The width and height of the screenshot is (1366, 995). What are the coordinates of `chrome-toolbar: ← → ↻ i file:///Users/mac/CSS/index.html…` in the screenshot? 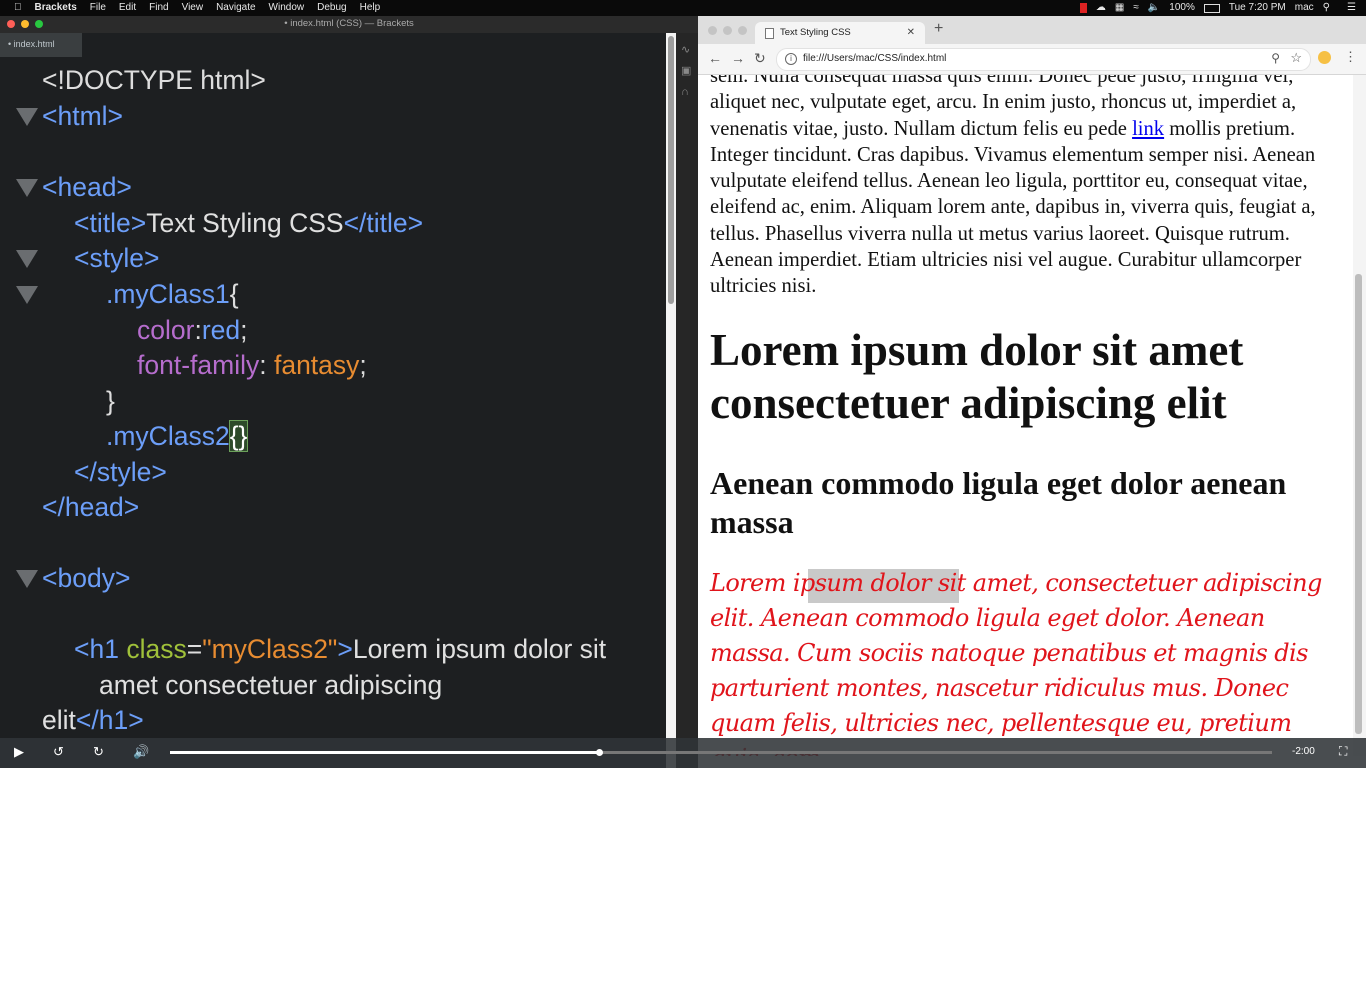 It's located at (1032, 59).